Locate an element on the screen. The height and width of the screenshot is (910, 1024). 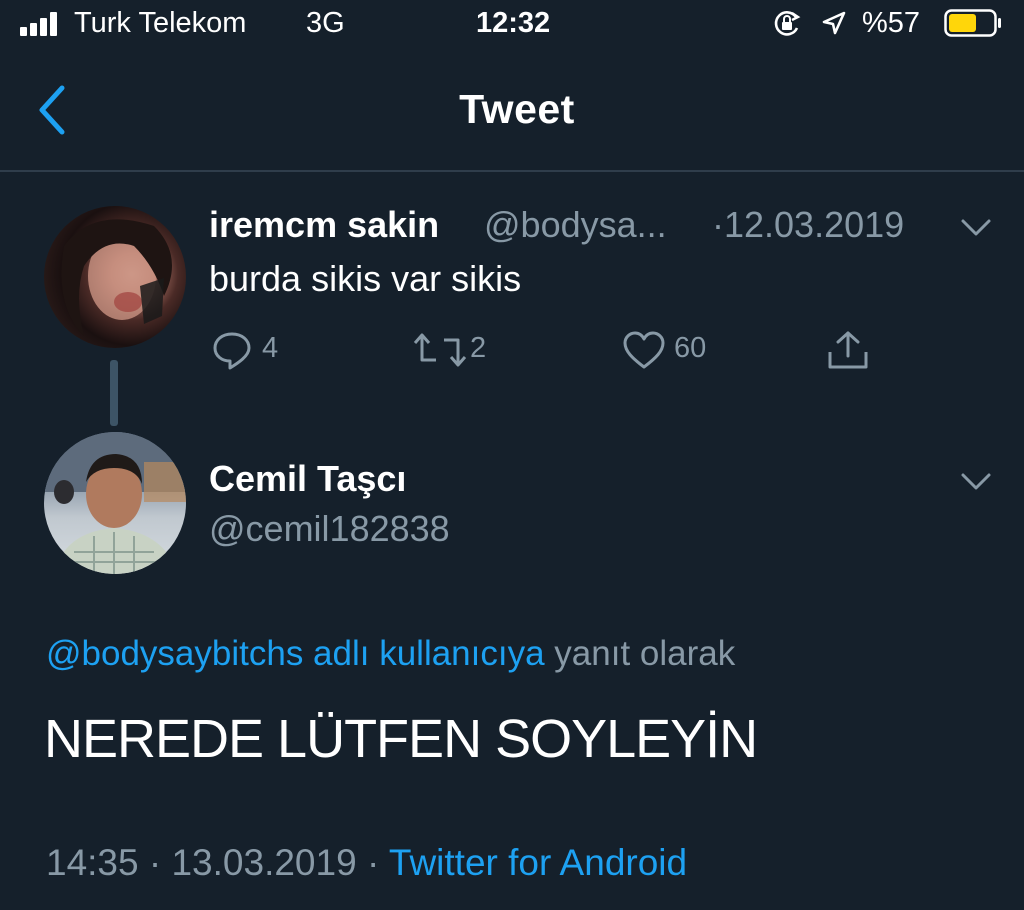
tweet-time: 14:35 is located at coordinates (92, 862).